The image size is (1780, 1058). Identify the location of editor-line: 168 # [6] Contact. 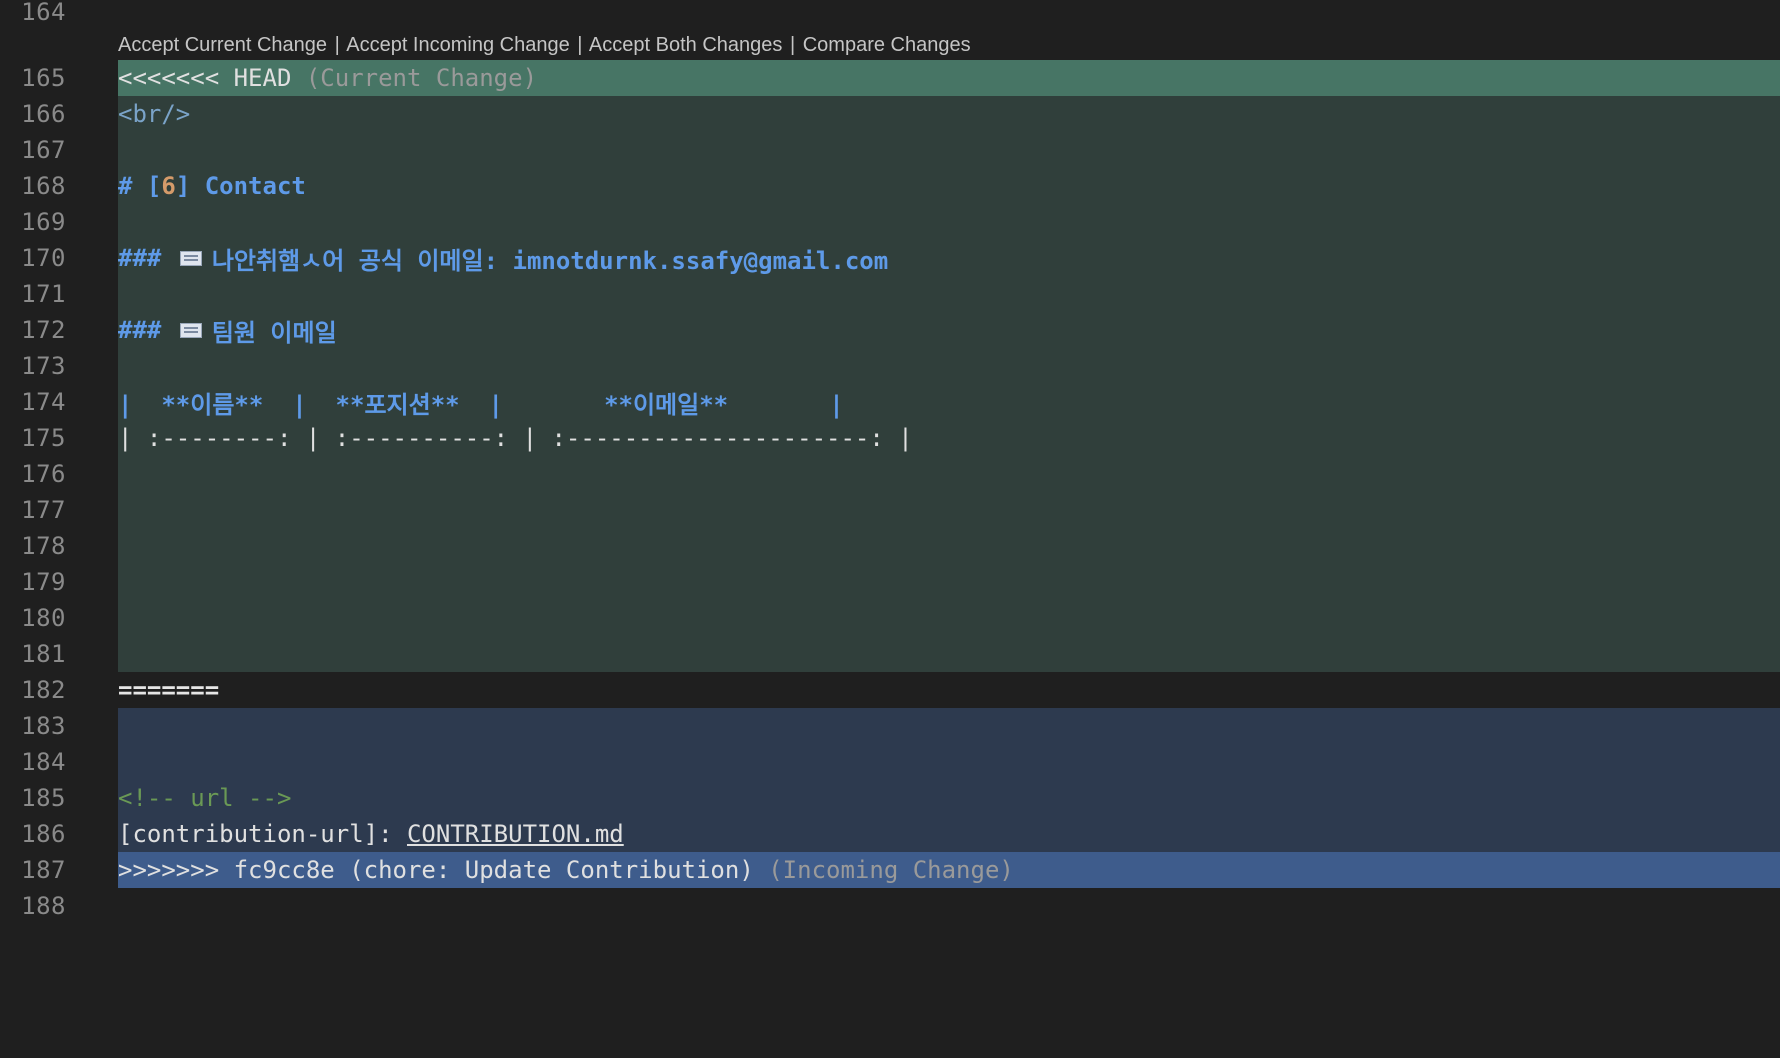
(890, 186).